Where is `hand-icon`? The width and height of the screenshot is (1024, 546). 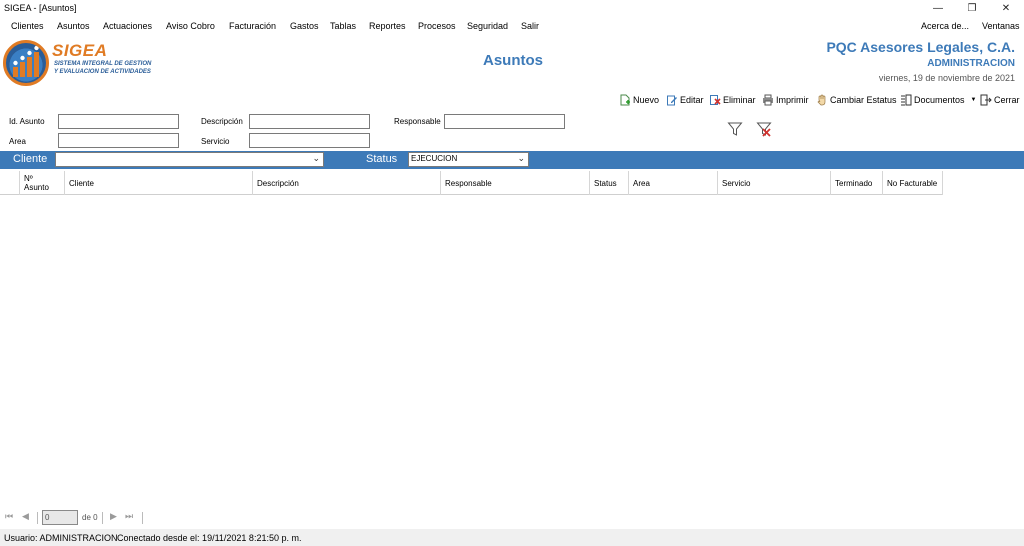
hand-icon is located at coordinates (821, 100).